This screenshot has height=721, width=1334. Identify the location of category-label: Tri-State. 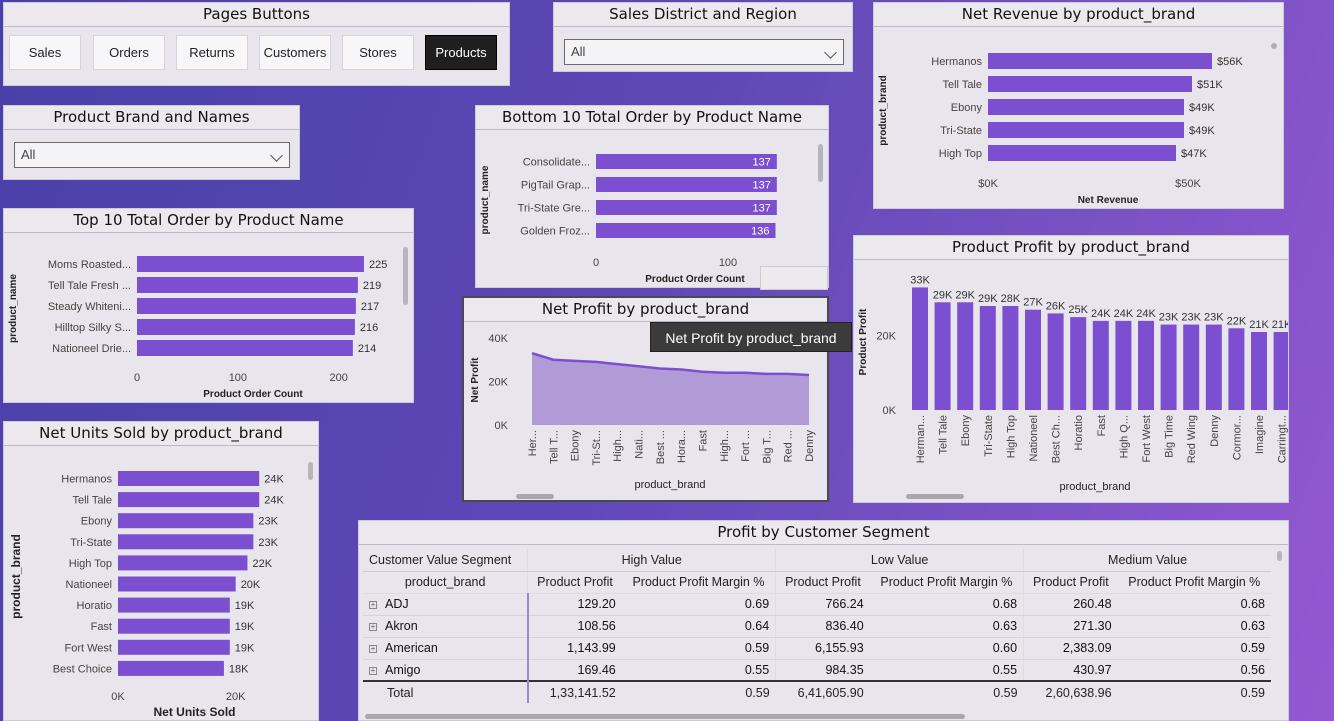
(989, 436).